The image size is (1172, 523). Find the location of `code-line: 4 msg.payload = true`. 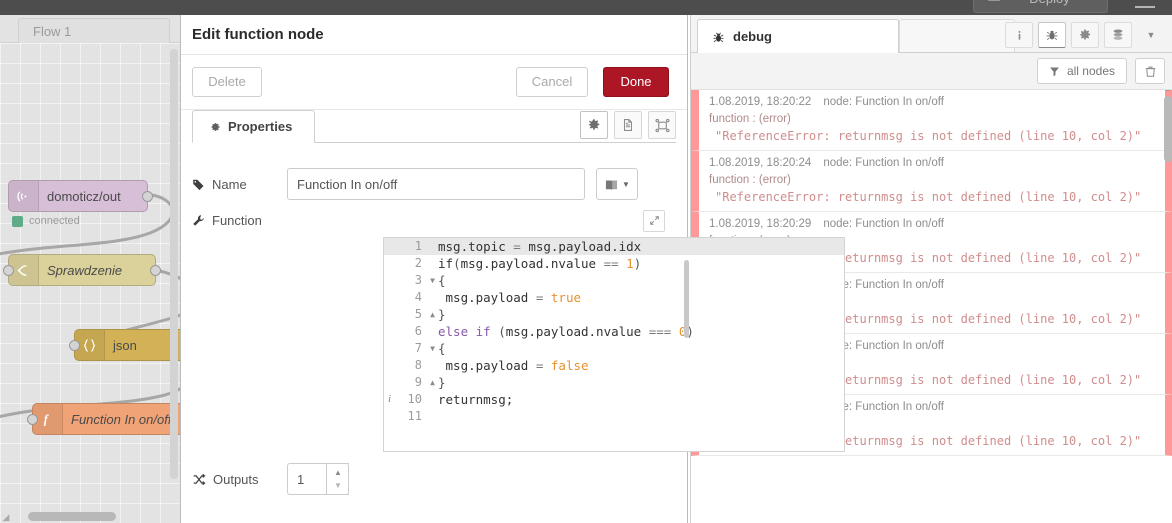

code-line: 4 msg.payload = true is located at coordinates (614, 297).